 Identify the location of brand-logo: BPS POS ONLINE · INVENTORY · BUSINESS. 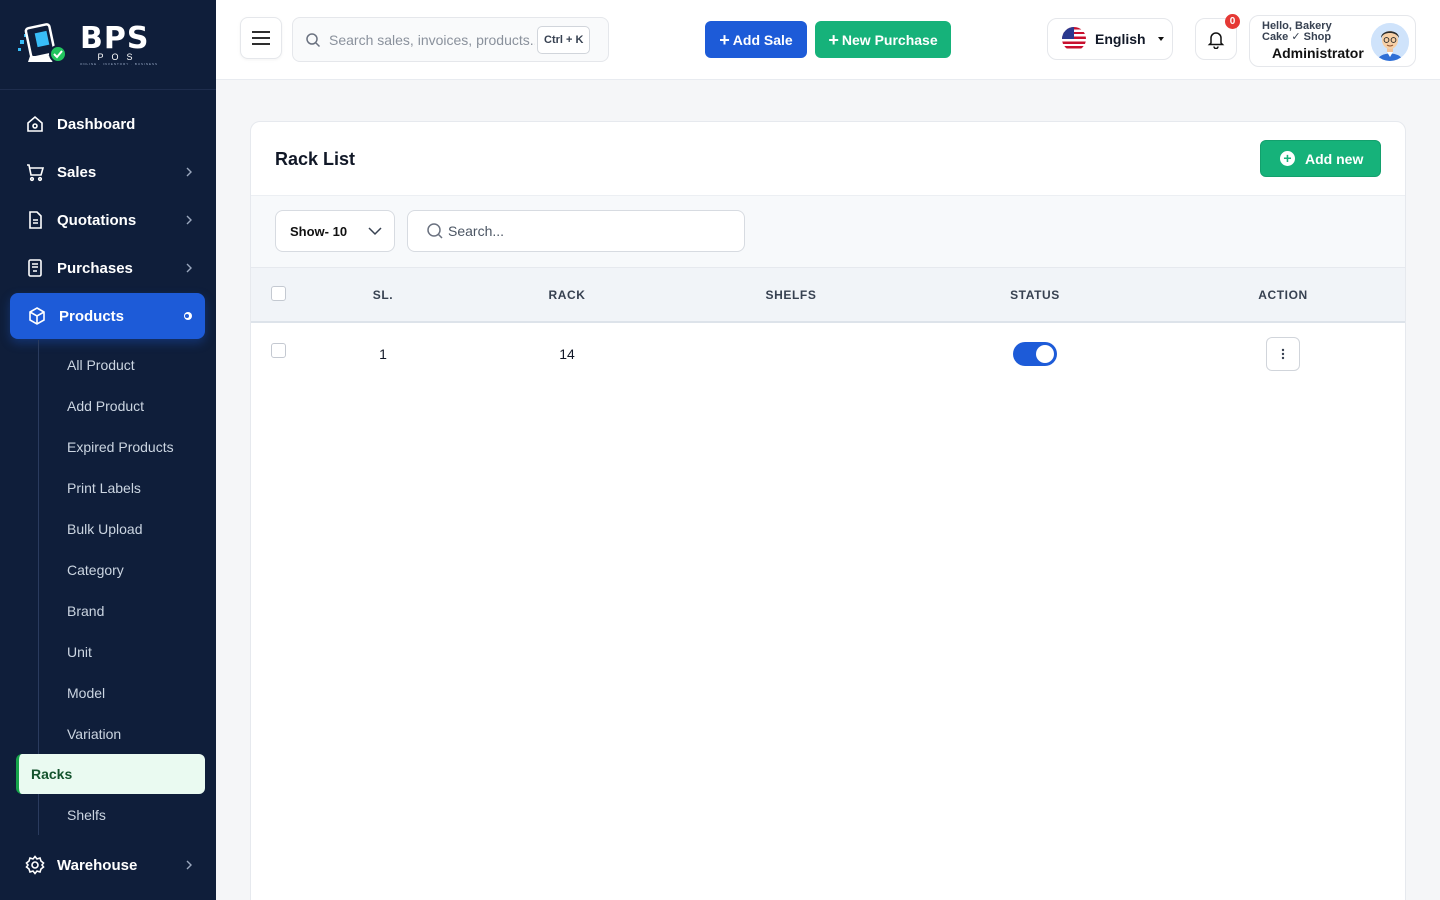
(108, 45).